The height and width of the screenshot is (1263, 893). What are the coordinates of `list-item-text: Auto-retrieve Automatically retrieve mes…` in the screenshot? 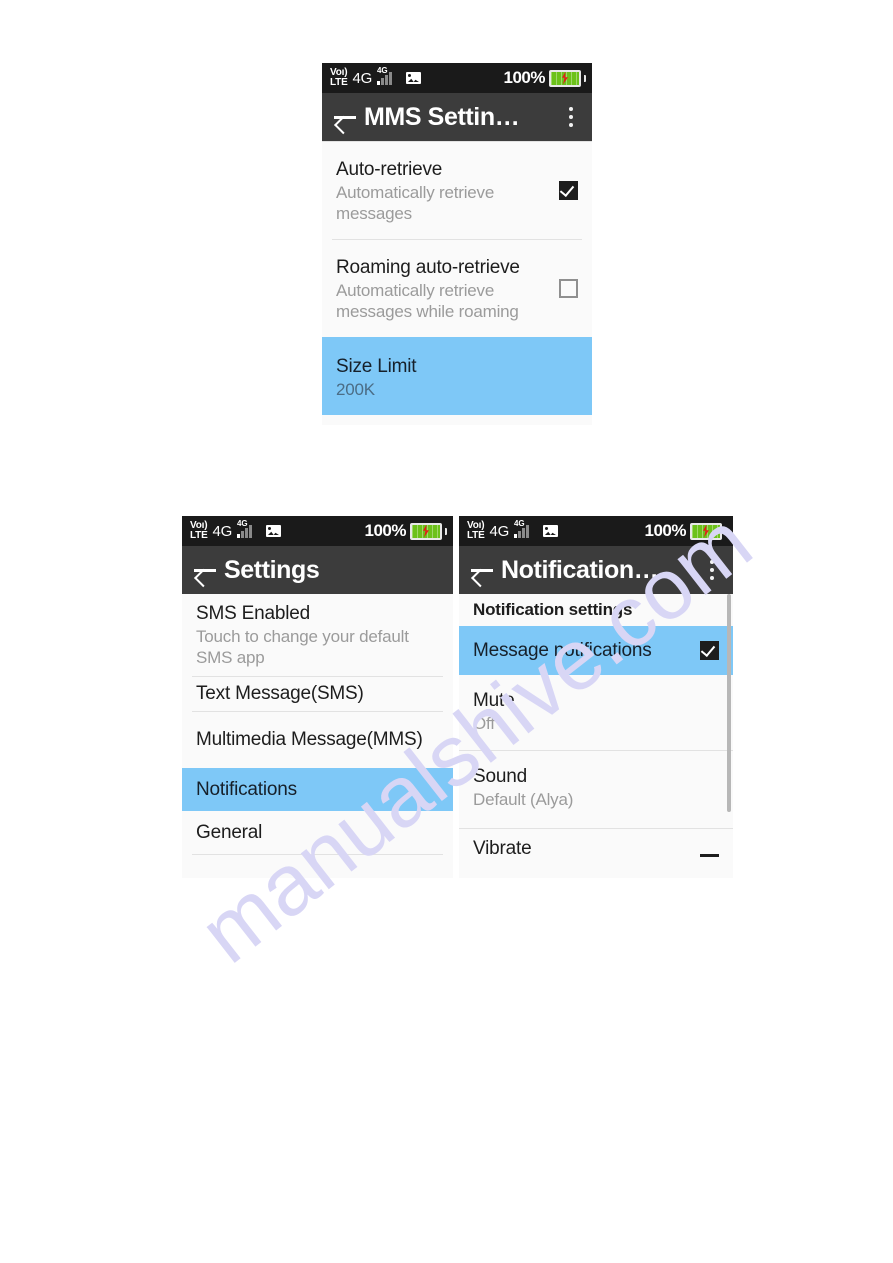 It's located at (441, 191).